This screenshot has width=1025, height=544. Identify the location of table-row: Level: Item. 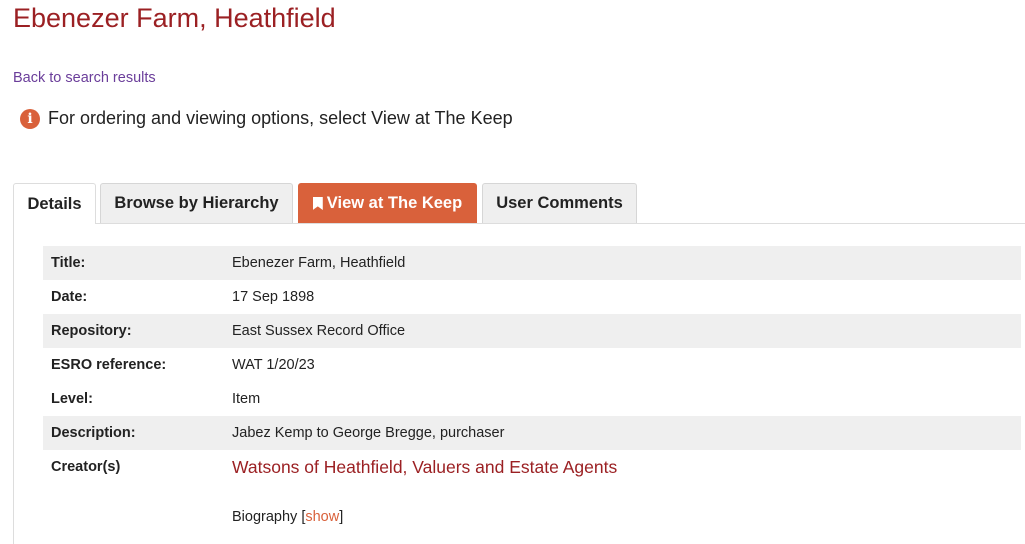
(532, 399).